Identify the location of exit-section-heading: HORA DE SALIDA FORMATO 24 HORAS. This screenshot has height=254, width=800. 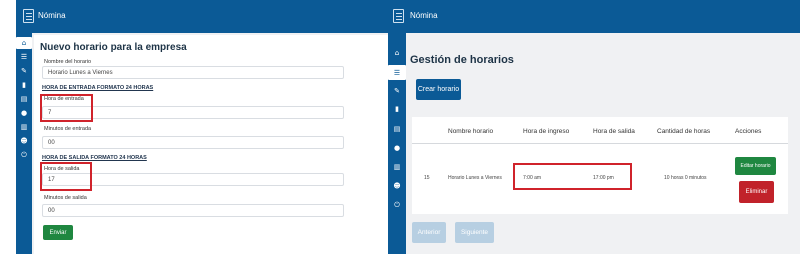
(94, 158).